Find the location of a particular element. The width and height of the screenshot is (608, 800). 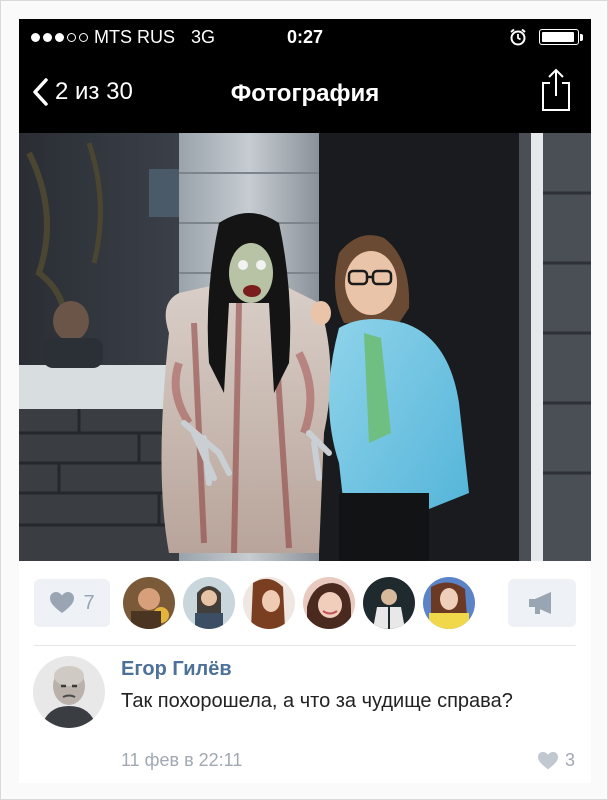

navigation-bar: 2 из 30 Фотография is located at coordinates (305, 94).